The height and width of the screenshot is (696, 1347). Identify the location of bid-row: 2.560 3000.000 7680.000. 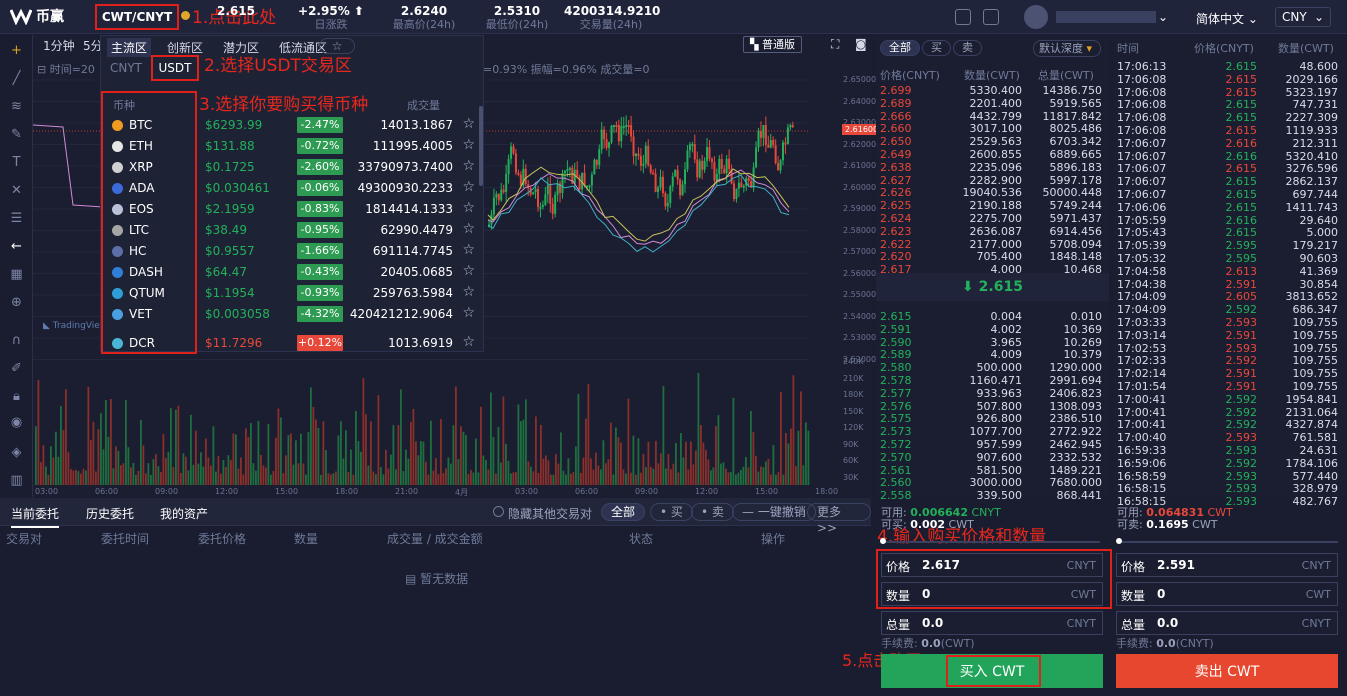
(992, 483).